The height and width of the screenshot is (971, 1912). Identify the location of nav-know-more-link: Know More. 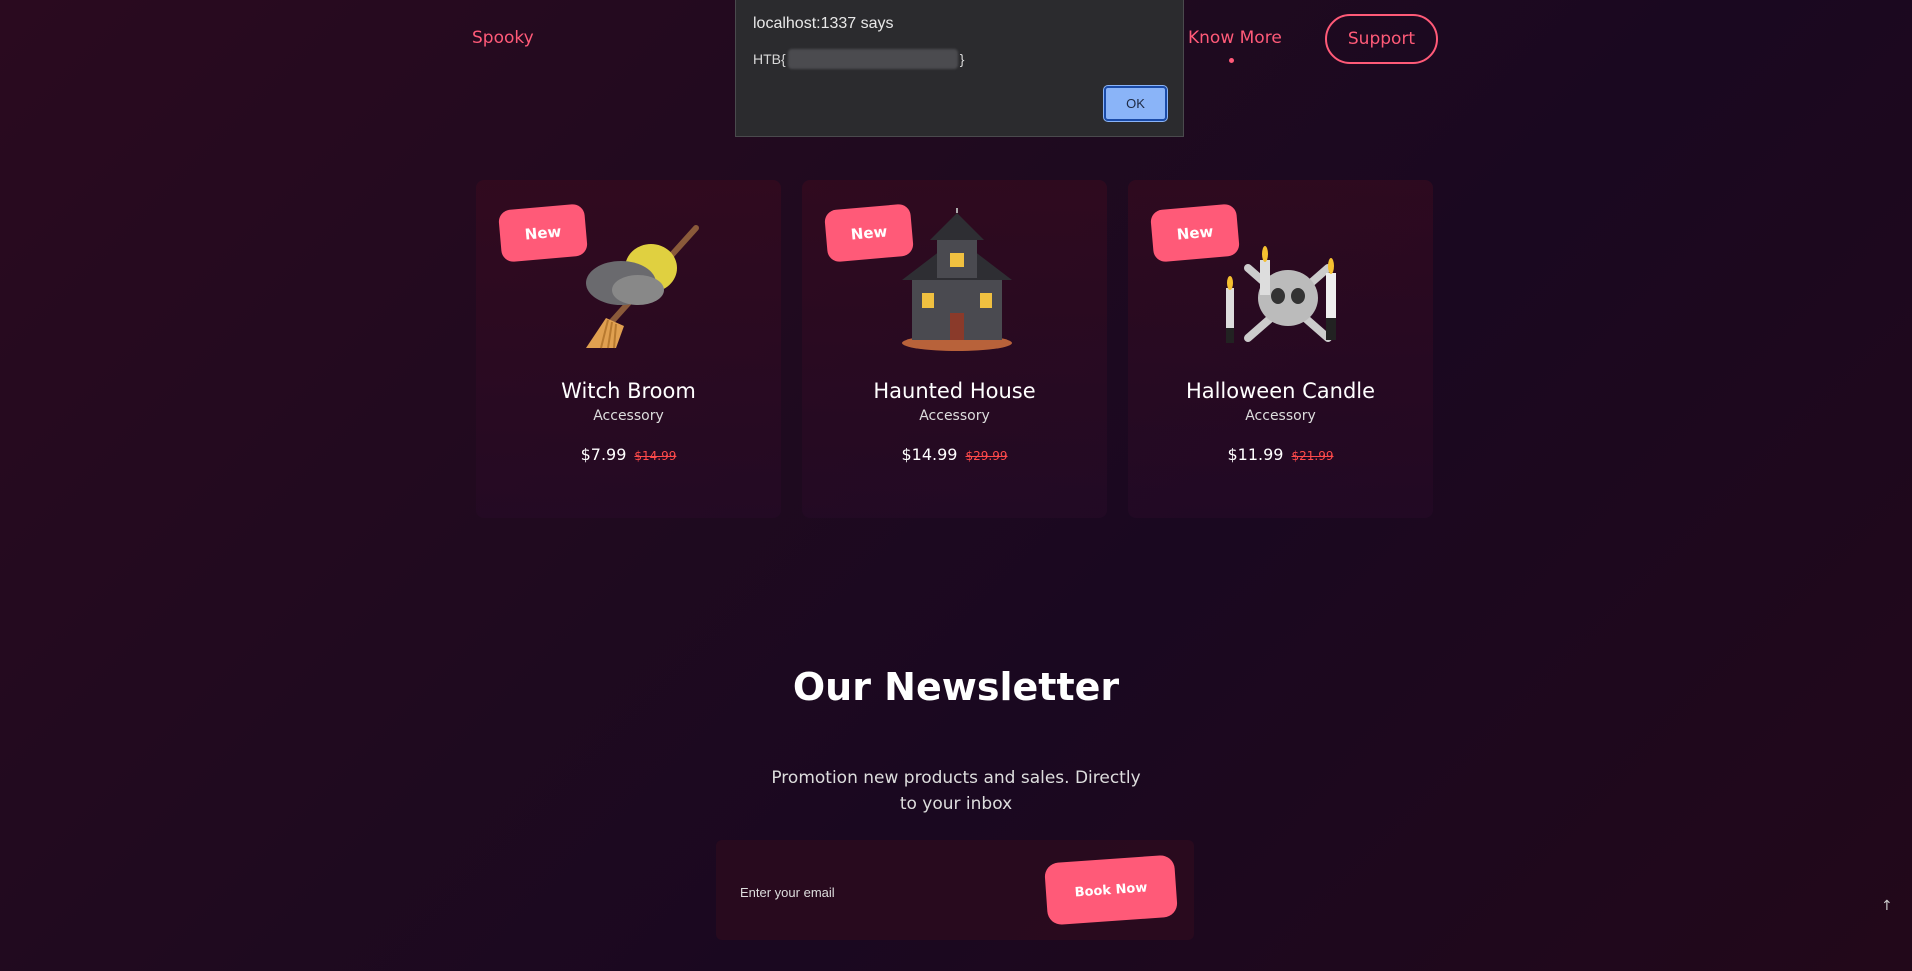
(1235, 38).